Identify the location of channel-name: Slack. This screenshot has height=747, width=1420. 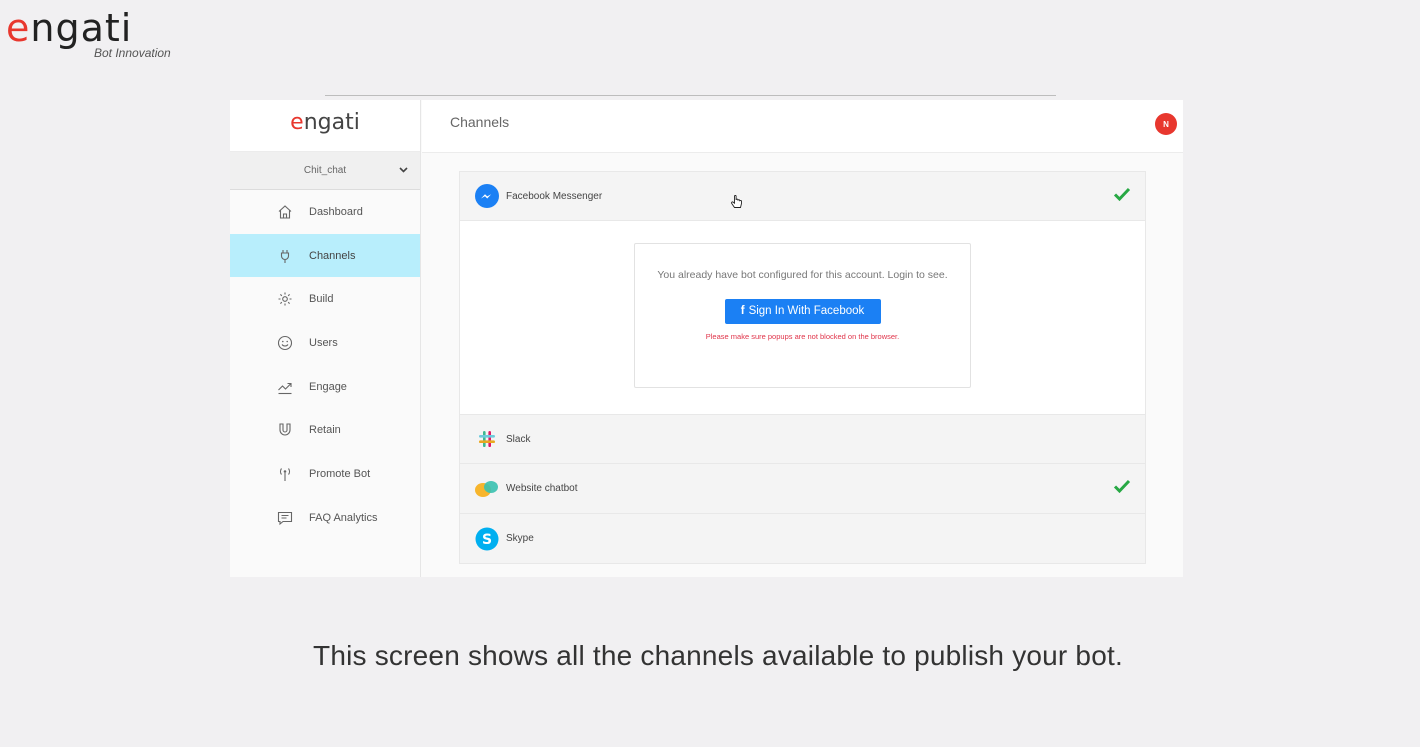
(518, 439).